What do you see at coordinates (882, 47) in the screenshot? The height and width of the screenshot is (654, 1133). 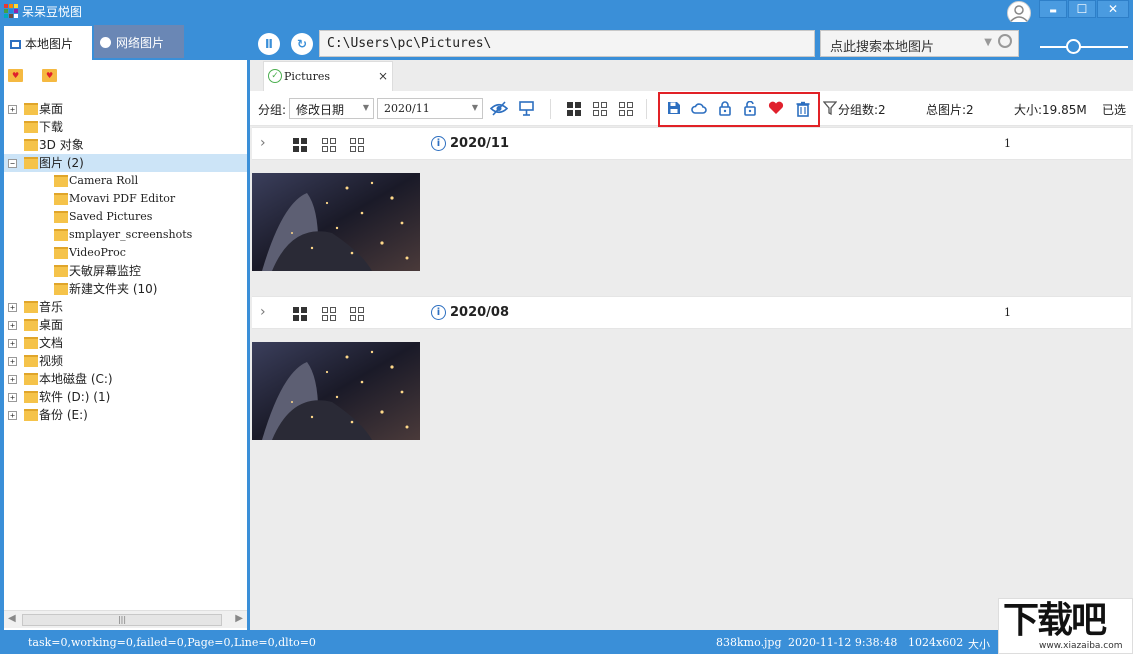 I see `search-placeholder: 点此搜索本地图片` at bounding box center [882, 47].